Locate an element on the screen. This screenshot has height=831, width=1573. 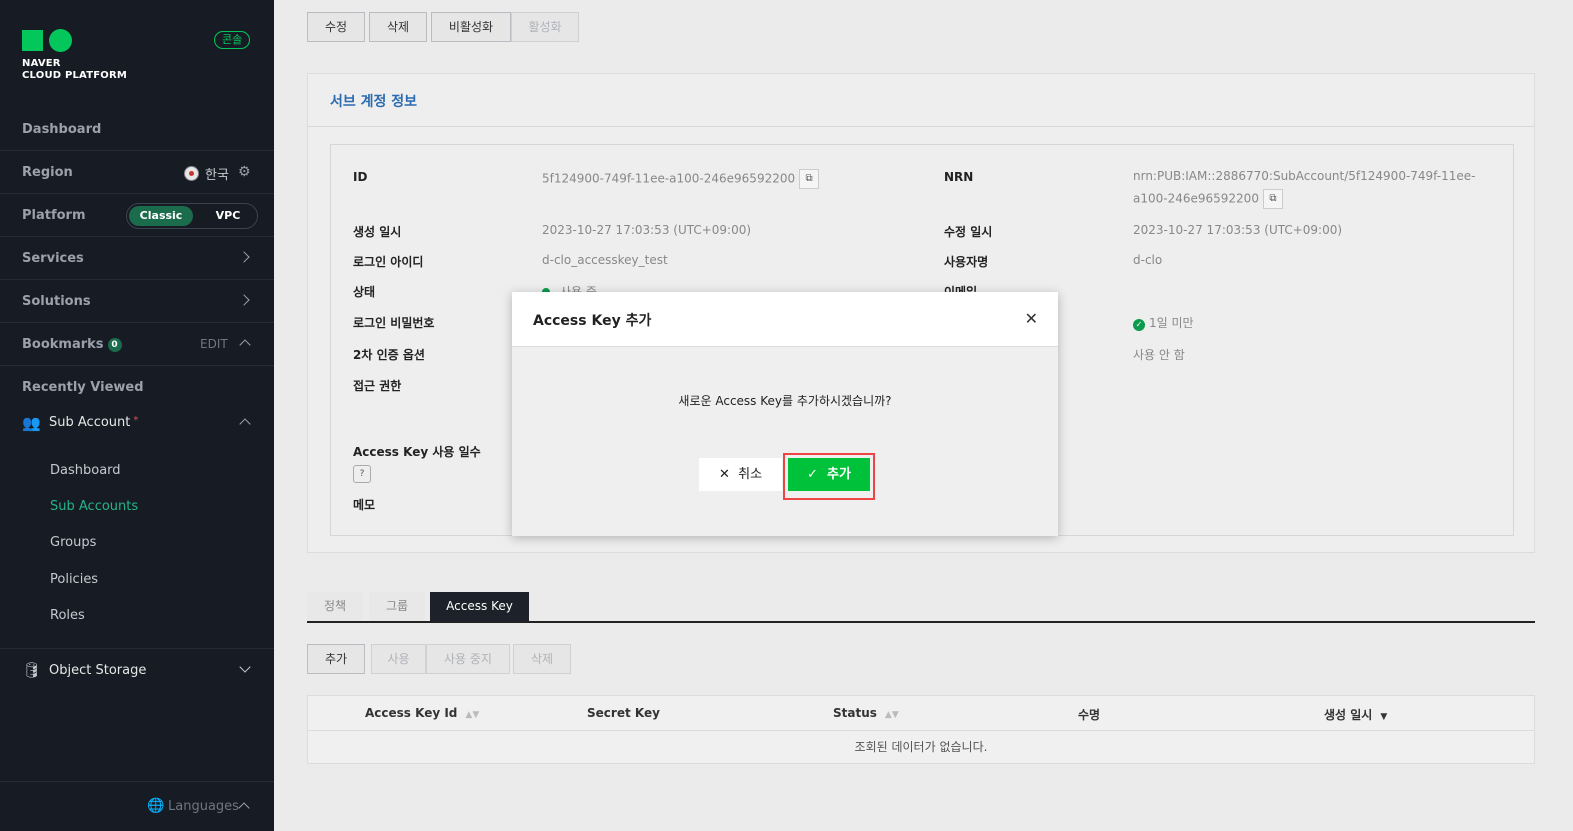
key-days-label: Access Key 사용 일수 is located at coordinates (417, 452).